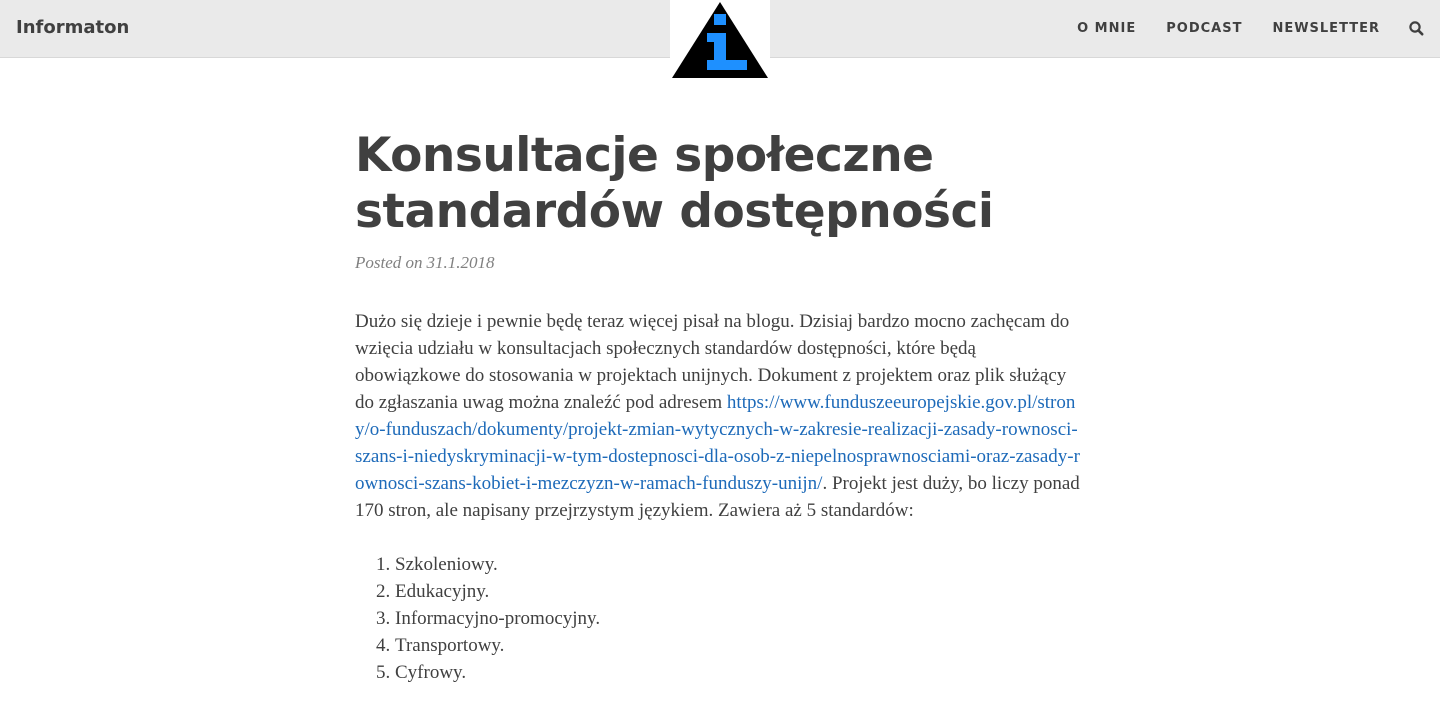 This screenshot has height=720, width=1440. I want to click on post-meta: Posted on 31.1.2018, so click(720, 263).